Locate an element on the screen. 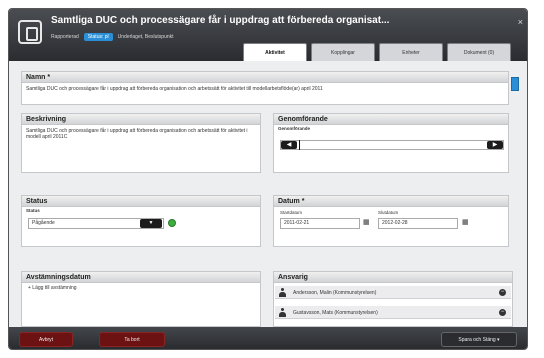 The image size is (544, 358). meta-label: Rapporterad is located at coordinates (65, 37).